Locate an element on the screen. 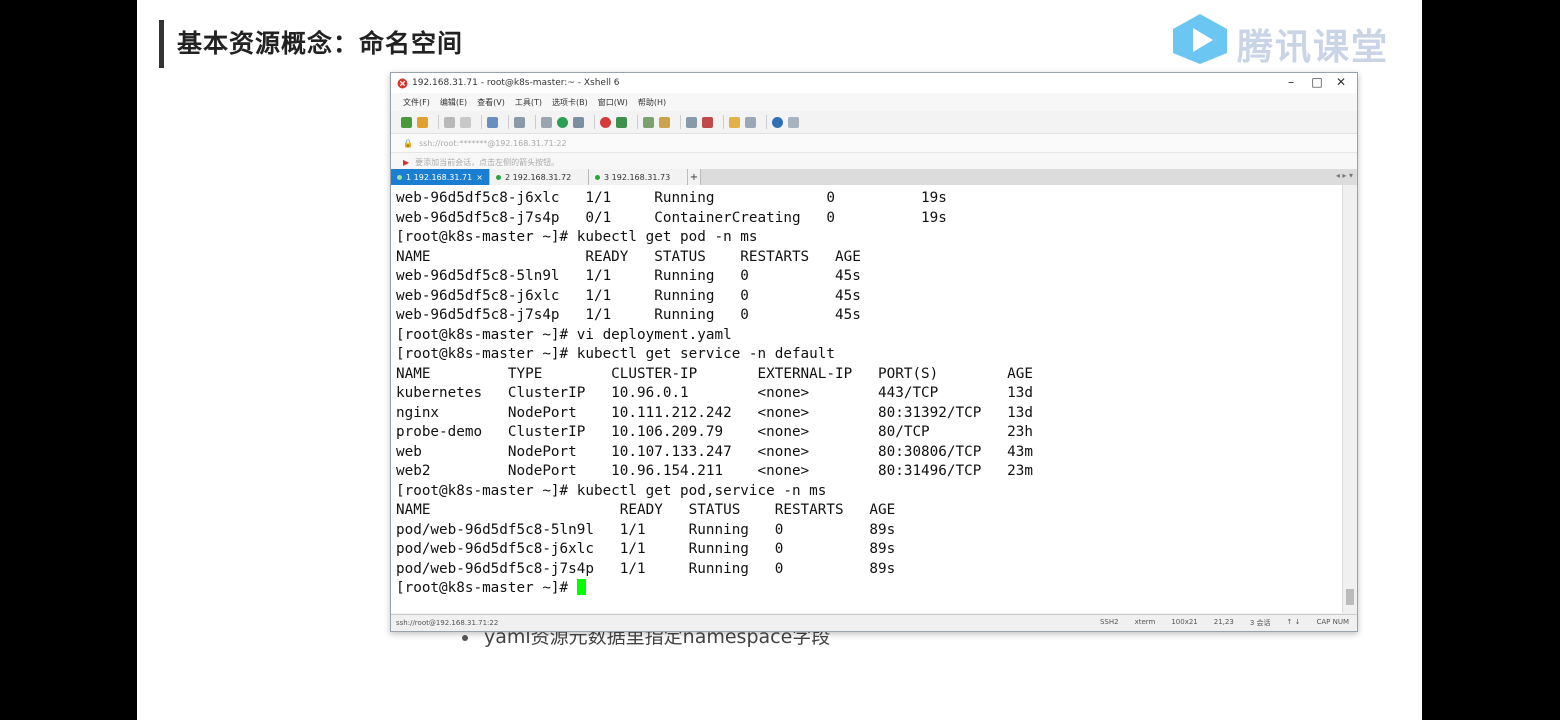 The height and width of the screenshot is (720, 1560). logo-text: 腾讯课堂 is located at coordinates (1313, 47).